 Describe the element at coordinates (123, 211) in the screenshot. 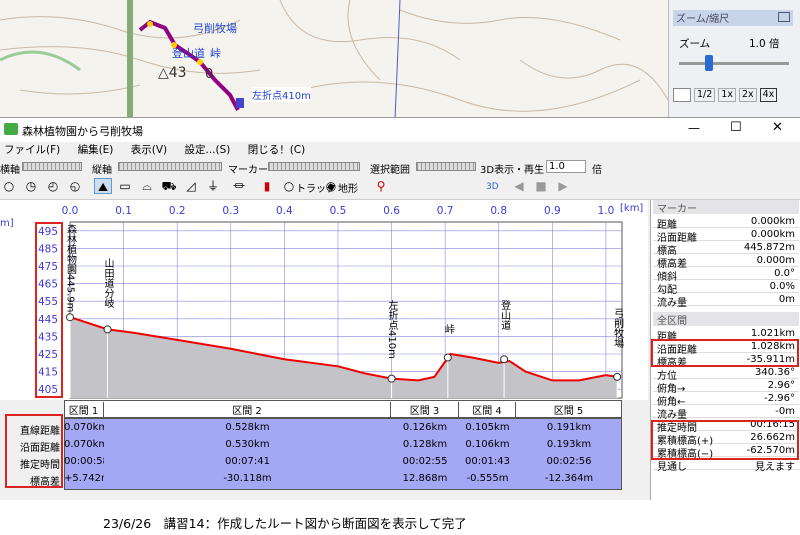

I see `x-tick-label: 0.1` at that location.